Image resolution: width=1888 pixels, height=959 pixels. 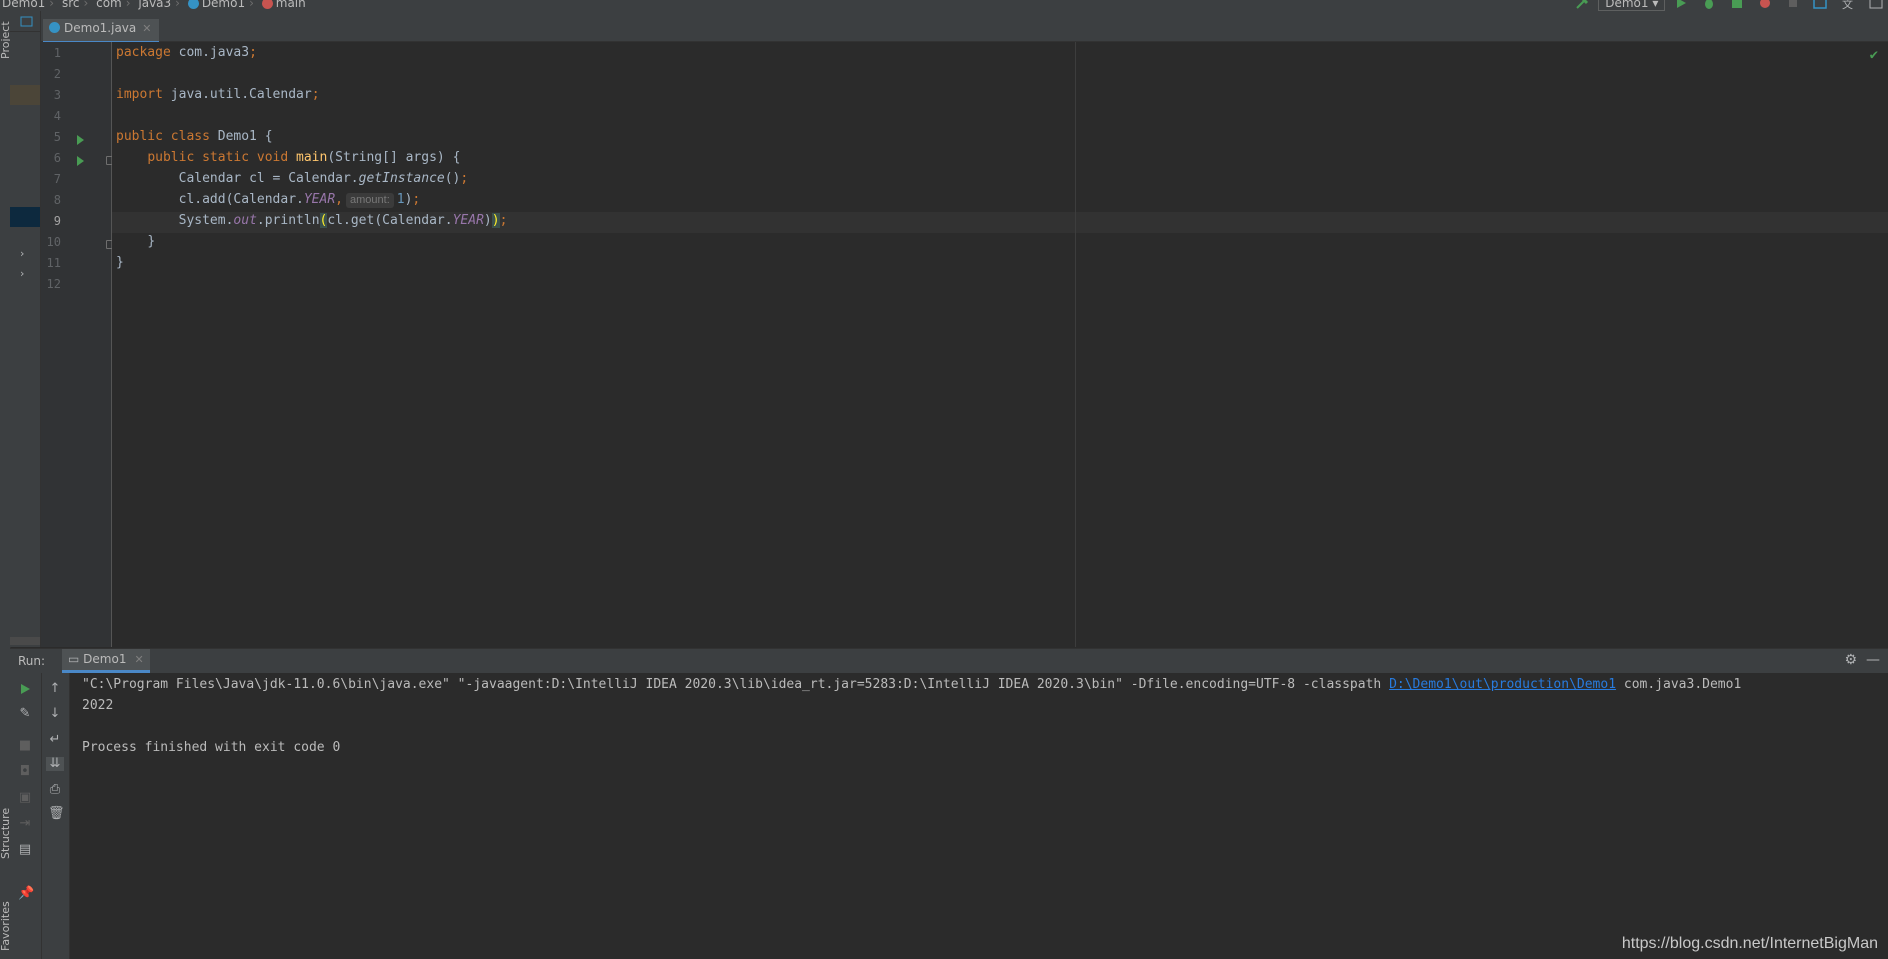 What do you see at coordinates (1765, 5) in the screenshot?
I see `profile-icon` at bounding box center [1765, 5].